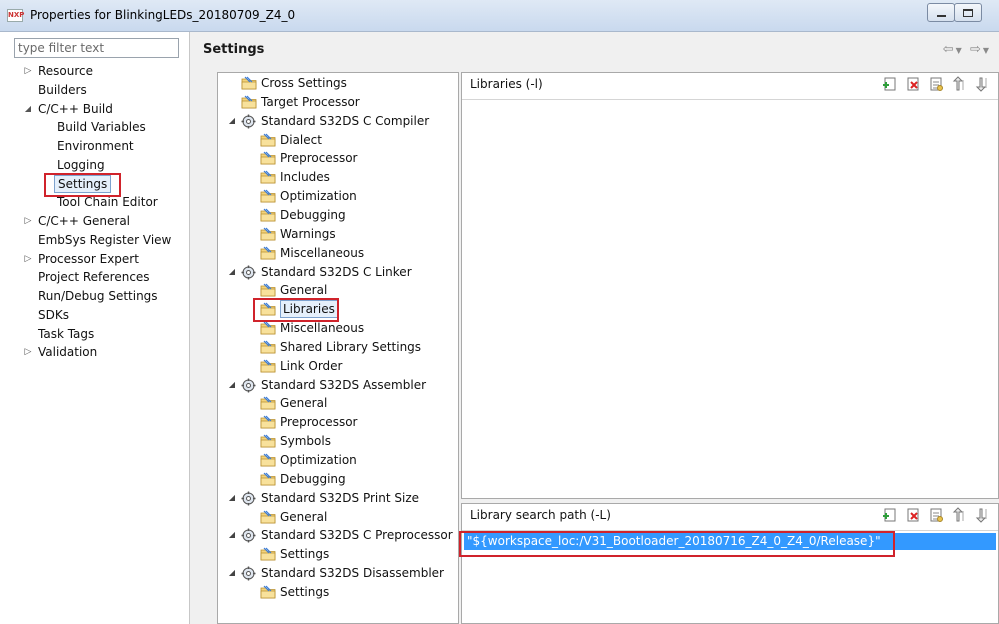 The width and height of the screenshot is (999, 624). What do you see at coordinates (338, 441) in the screenshot?
I see `tool-tree-item-symbols: Symbols` at bounding box center [338, 441].